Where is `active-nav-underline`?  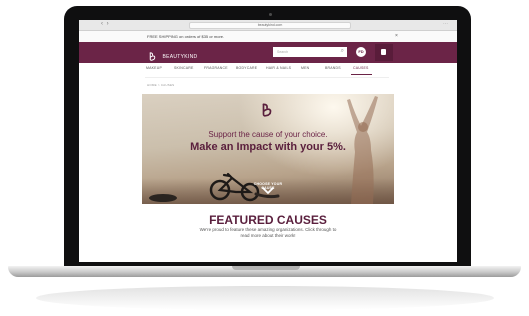
active-nav-underline is located at coordinates (361, 74).